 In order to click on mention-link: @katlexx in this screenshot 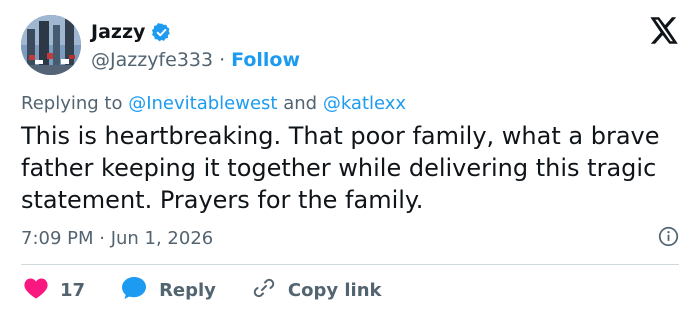, I will do `click(364, 103)`.